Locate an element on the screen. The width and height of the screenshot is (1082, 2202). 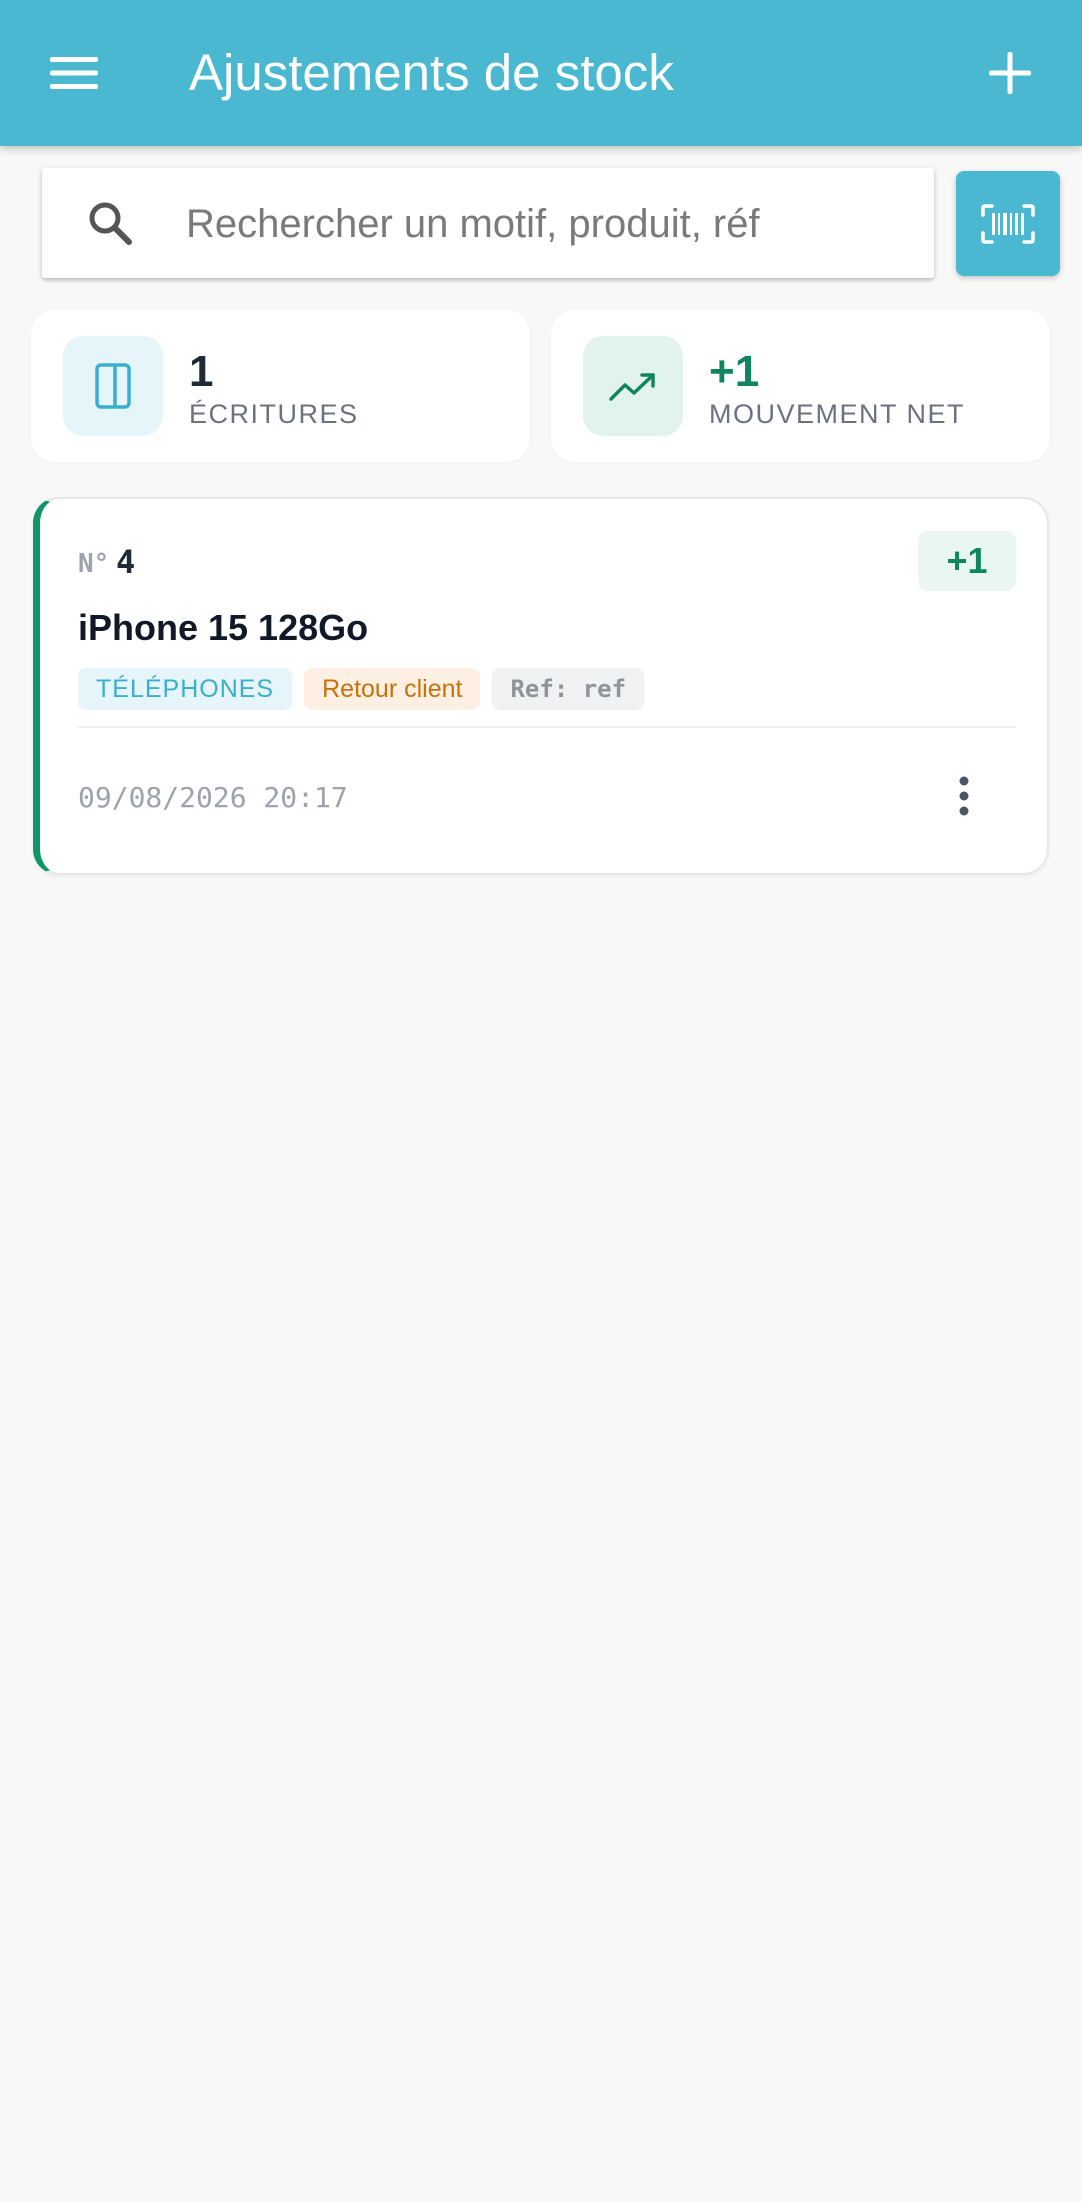
book-icon is located at coordinates (113, 386).